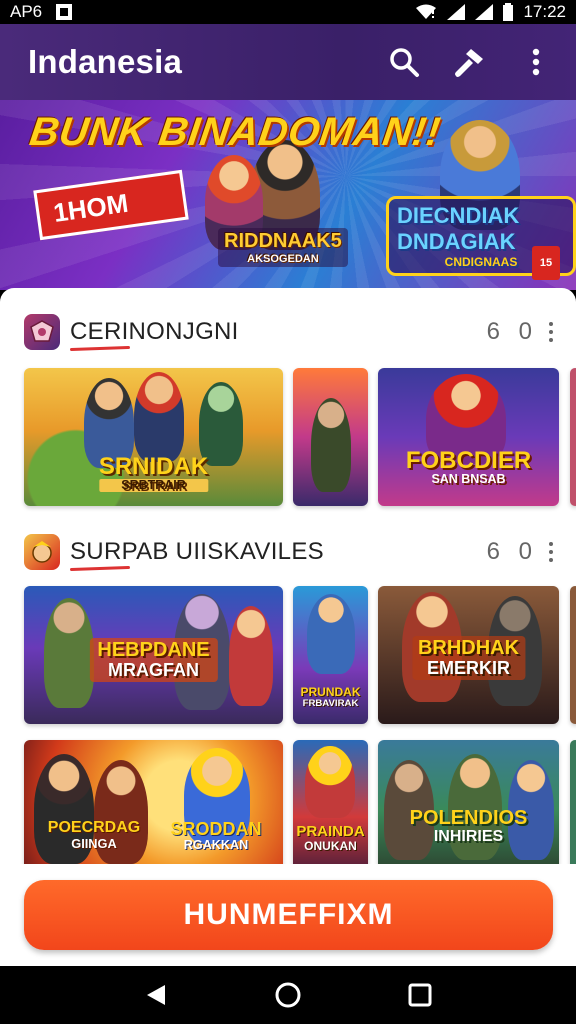  Describe the element at coordinates (468, 460) in the screenshot. I see `card-title: FOBCDIER` at that location.